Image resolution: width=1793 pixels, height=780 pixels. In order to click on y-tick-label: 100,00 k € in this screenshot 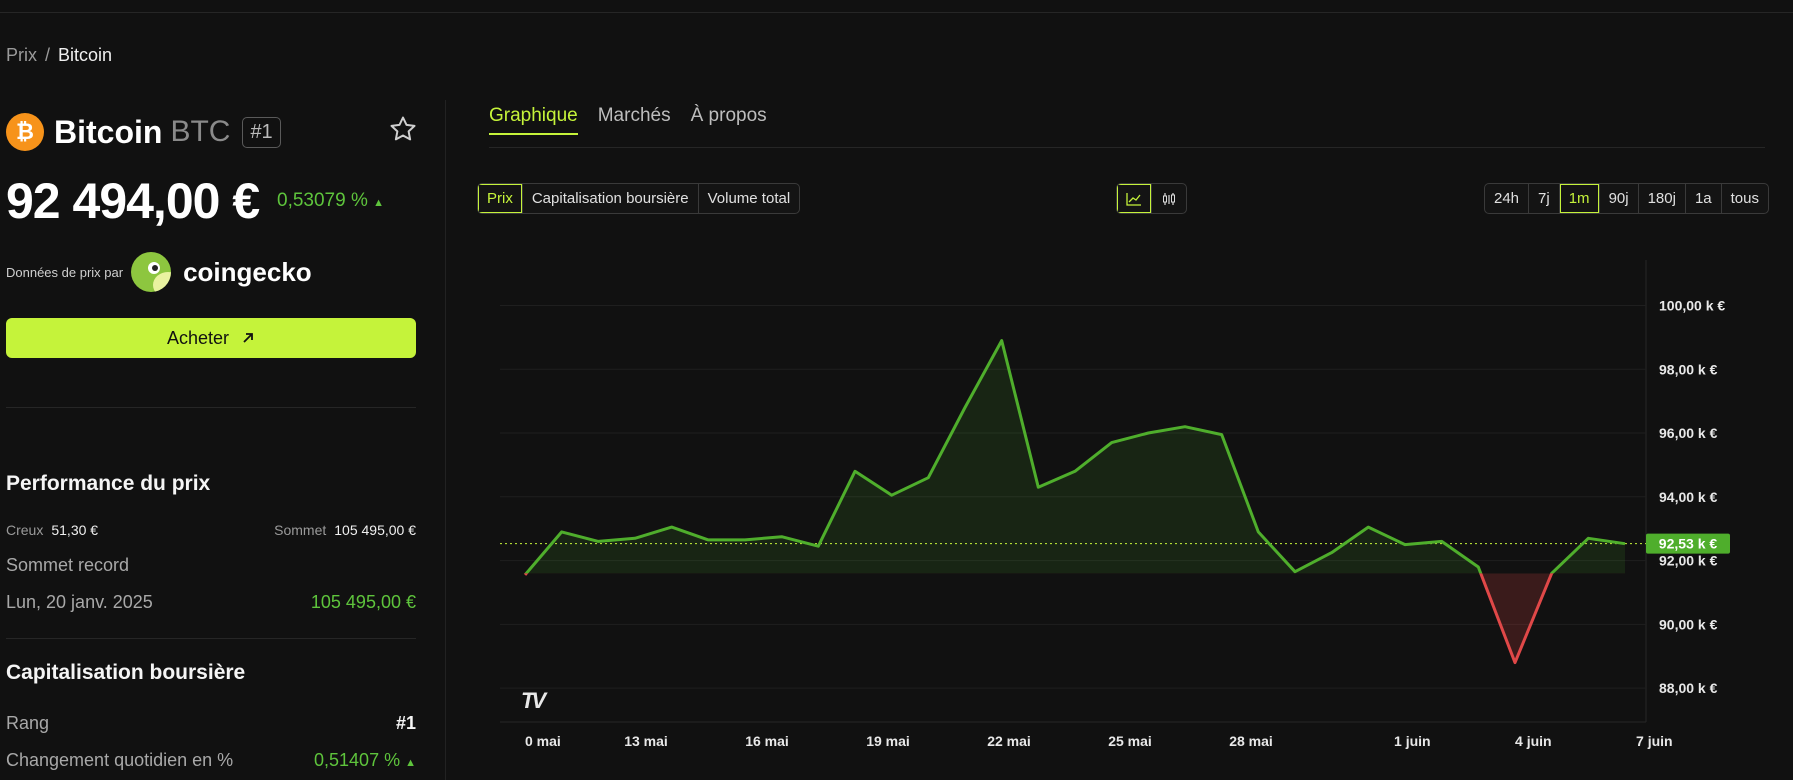, I will do `click(1692, 306)`.